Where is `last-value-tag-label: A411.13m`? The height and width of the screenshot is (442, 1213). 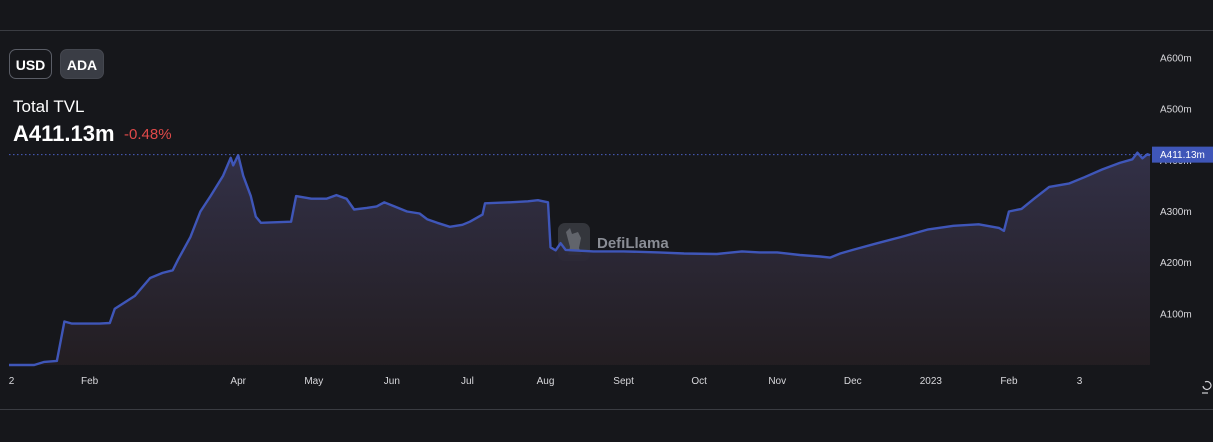
last-value-tag-label: A411.13m is located at coordinates (1182, 155).